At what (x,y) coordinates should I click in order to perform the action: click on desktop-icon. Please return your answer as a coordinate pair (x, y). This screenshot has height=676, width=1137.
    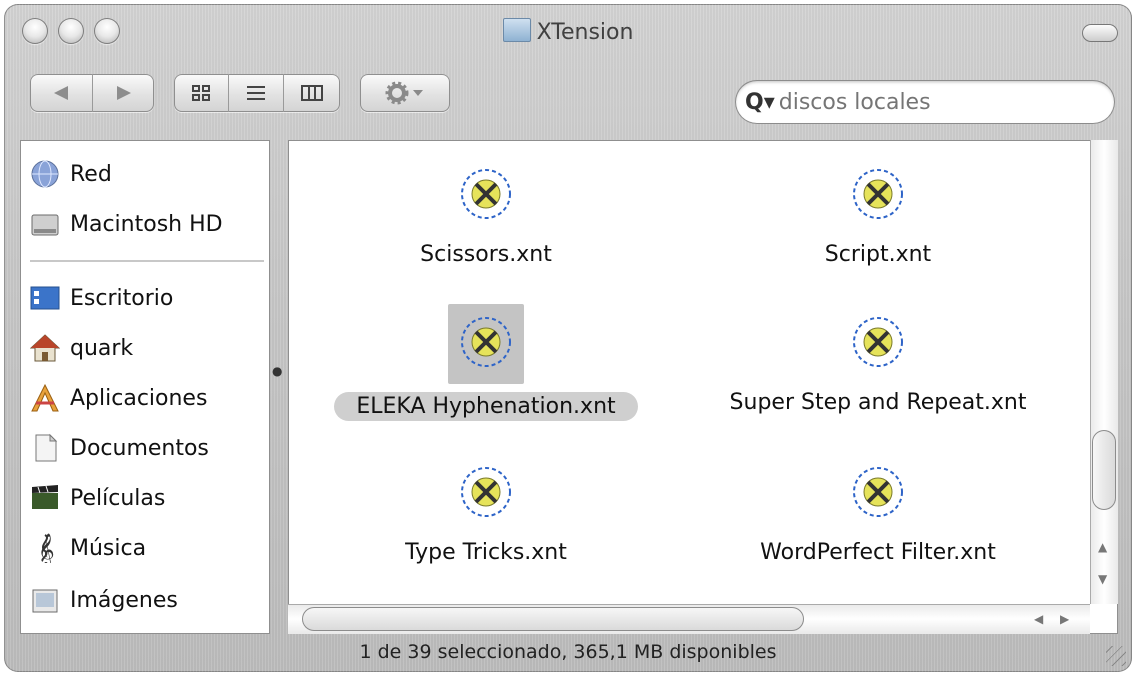
    Looking at the image, I should click on (45, 298).